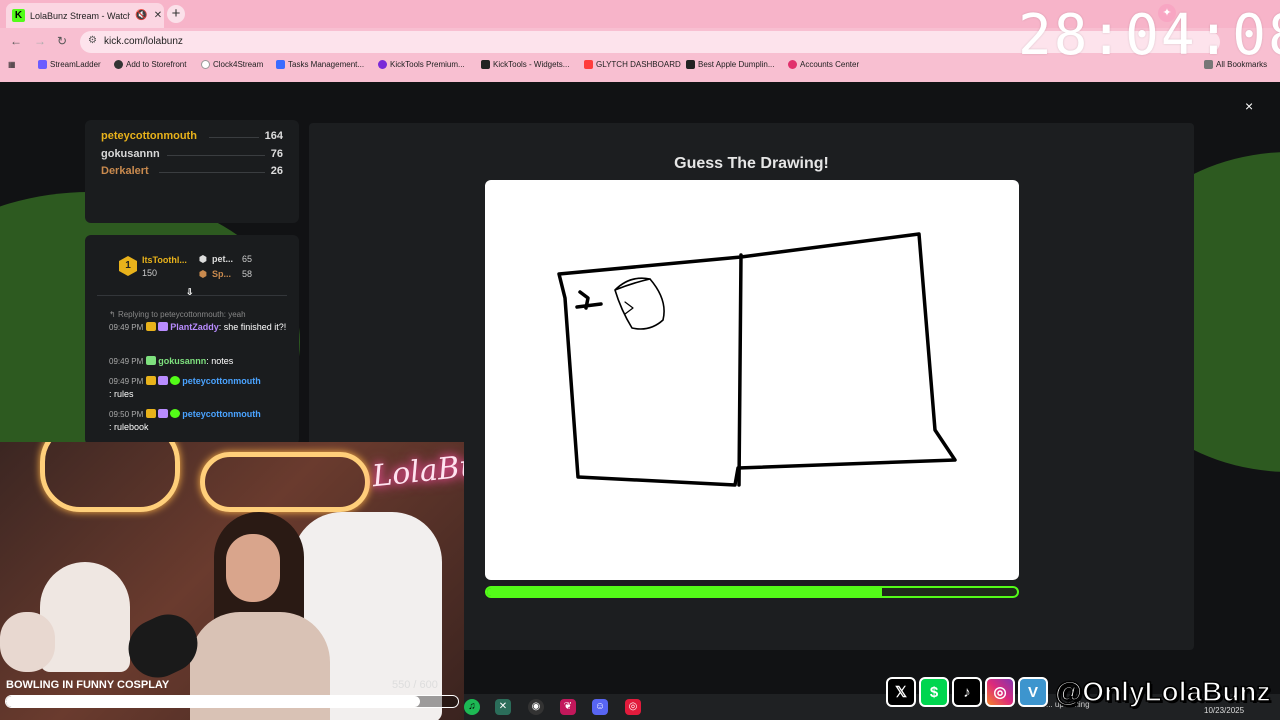  What do you see at coordinates (232, 64) in the screenshot?
I see `bookmark-clock4stream: Clock4Stream` at bounding box center [232, 64].